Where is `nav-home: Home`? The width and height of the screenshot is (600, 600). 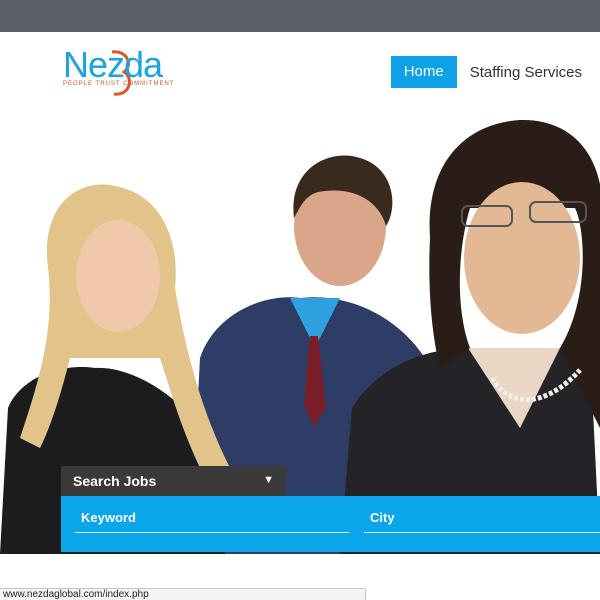 nav-home: Home is located at coordinates (423, 72).